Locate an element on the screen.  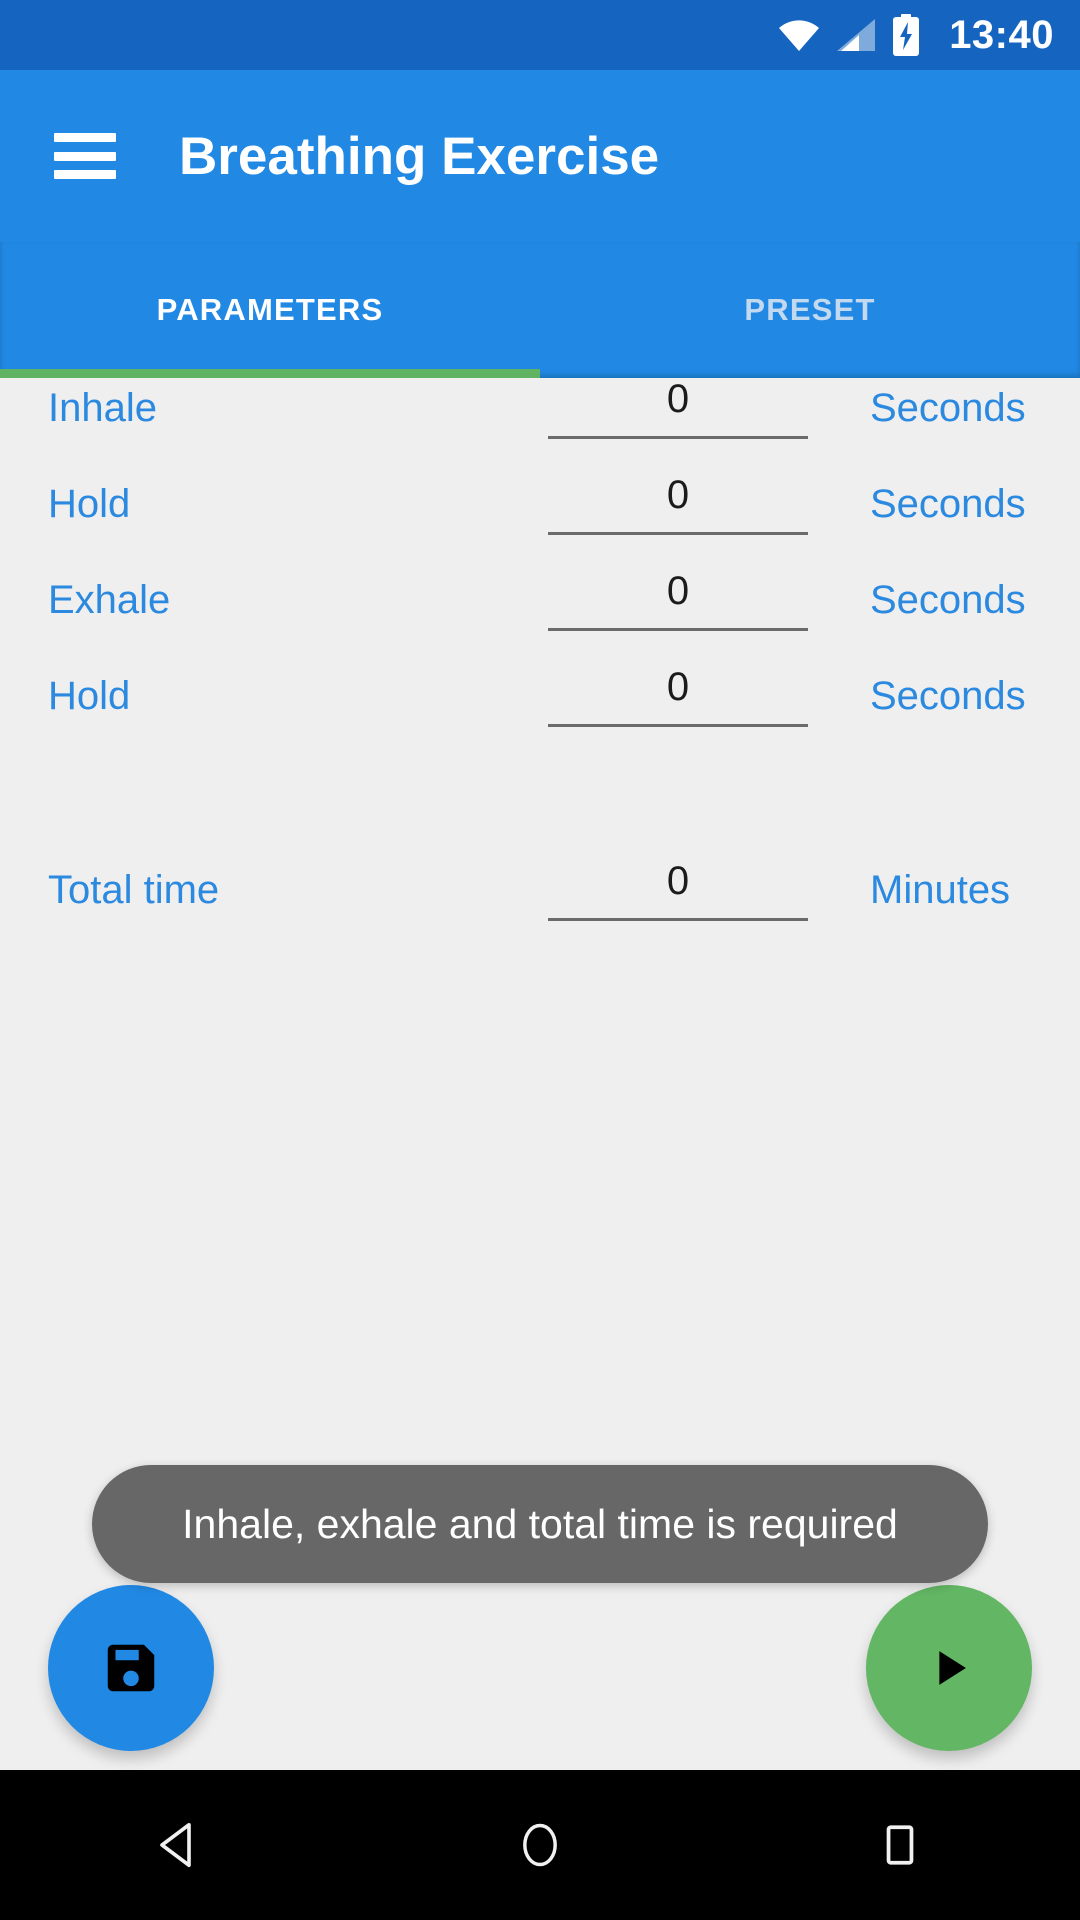
param-row-exhale: Exhale 0 Seconds is located at coordinates (540, 600).